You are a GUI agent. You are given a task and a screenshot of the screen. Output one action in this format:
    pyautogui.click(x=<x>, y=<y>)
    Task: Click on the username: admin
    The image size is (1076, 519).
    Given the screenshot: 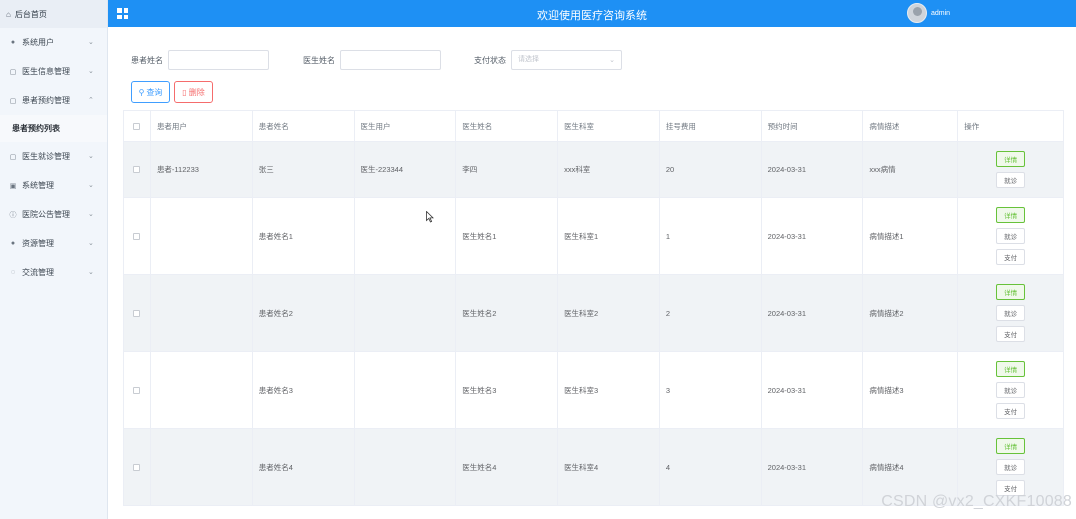 What is the action you would take?
    pyautogui.click(x=940, y=13)
    